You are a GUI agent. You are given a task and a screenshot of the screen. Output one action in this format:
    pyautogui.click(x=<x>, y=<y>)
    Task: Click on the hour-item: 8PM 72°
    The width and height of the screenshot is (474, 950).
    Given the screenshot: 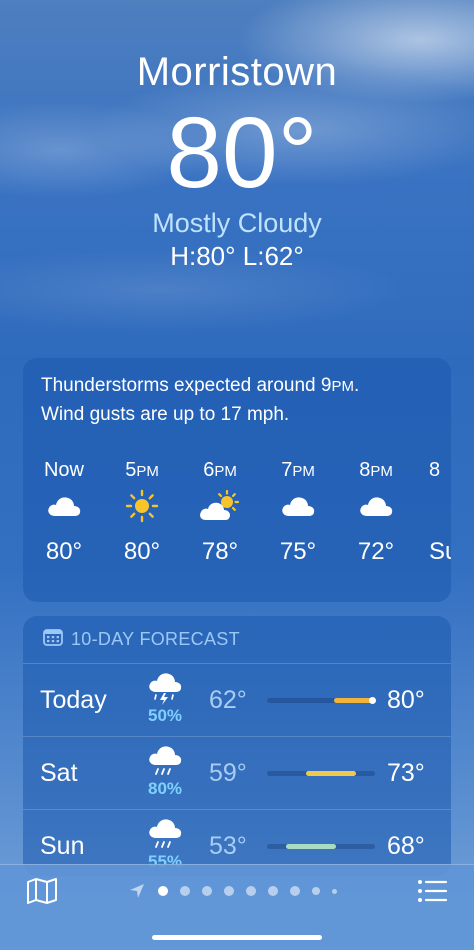 What is the action you would take?
    pyautogui.click(x=376, y=511)
    